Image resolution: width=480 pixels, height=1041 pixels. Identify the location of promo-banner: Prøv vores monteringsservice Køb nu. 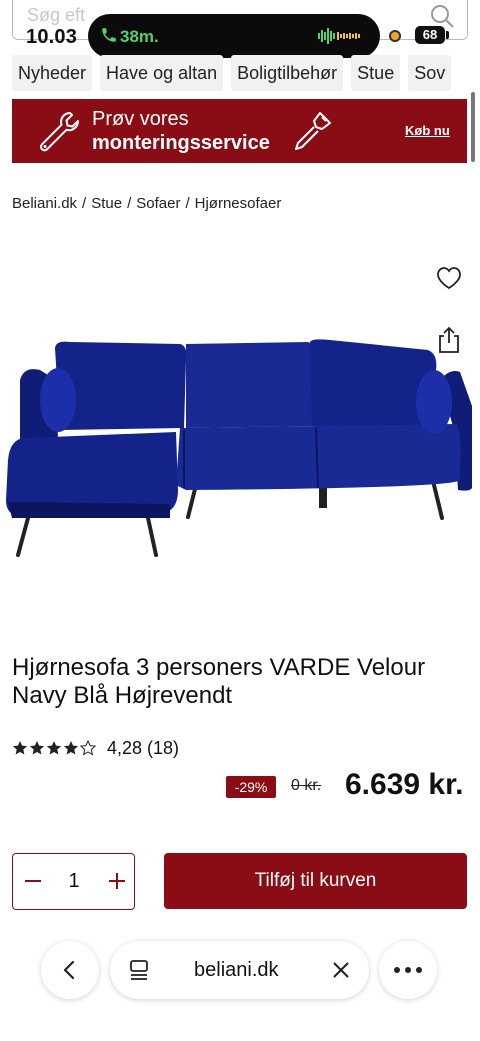
(239, 131).